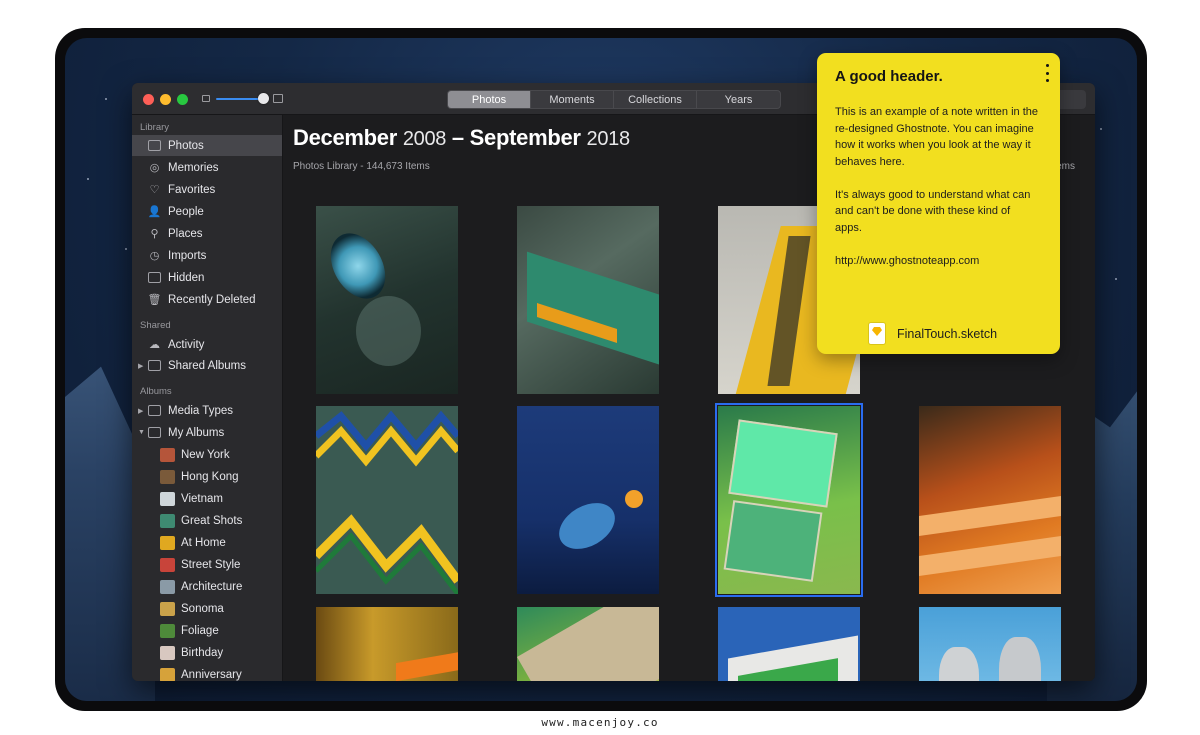 The width and height of the screenshot is (1200, 735). I want to click on title-year-start: 2008, so click(424, 139).